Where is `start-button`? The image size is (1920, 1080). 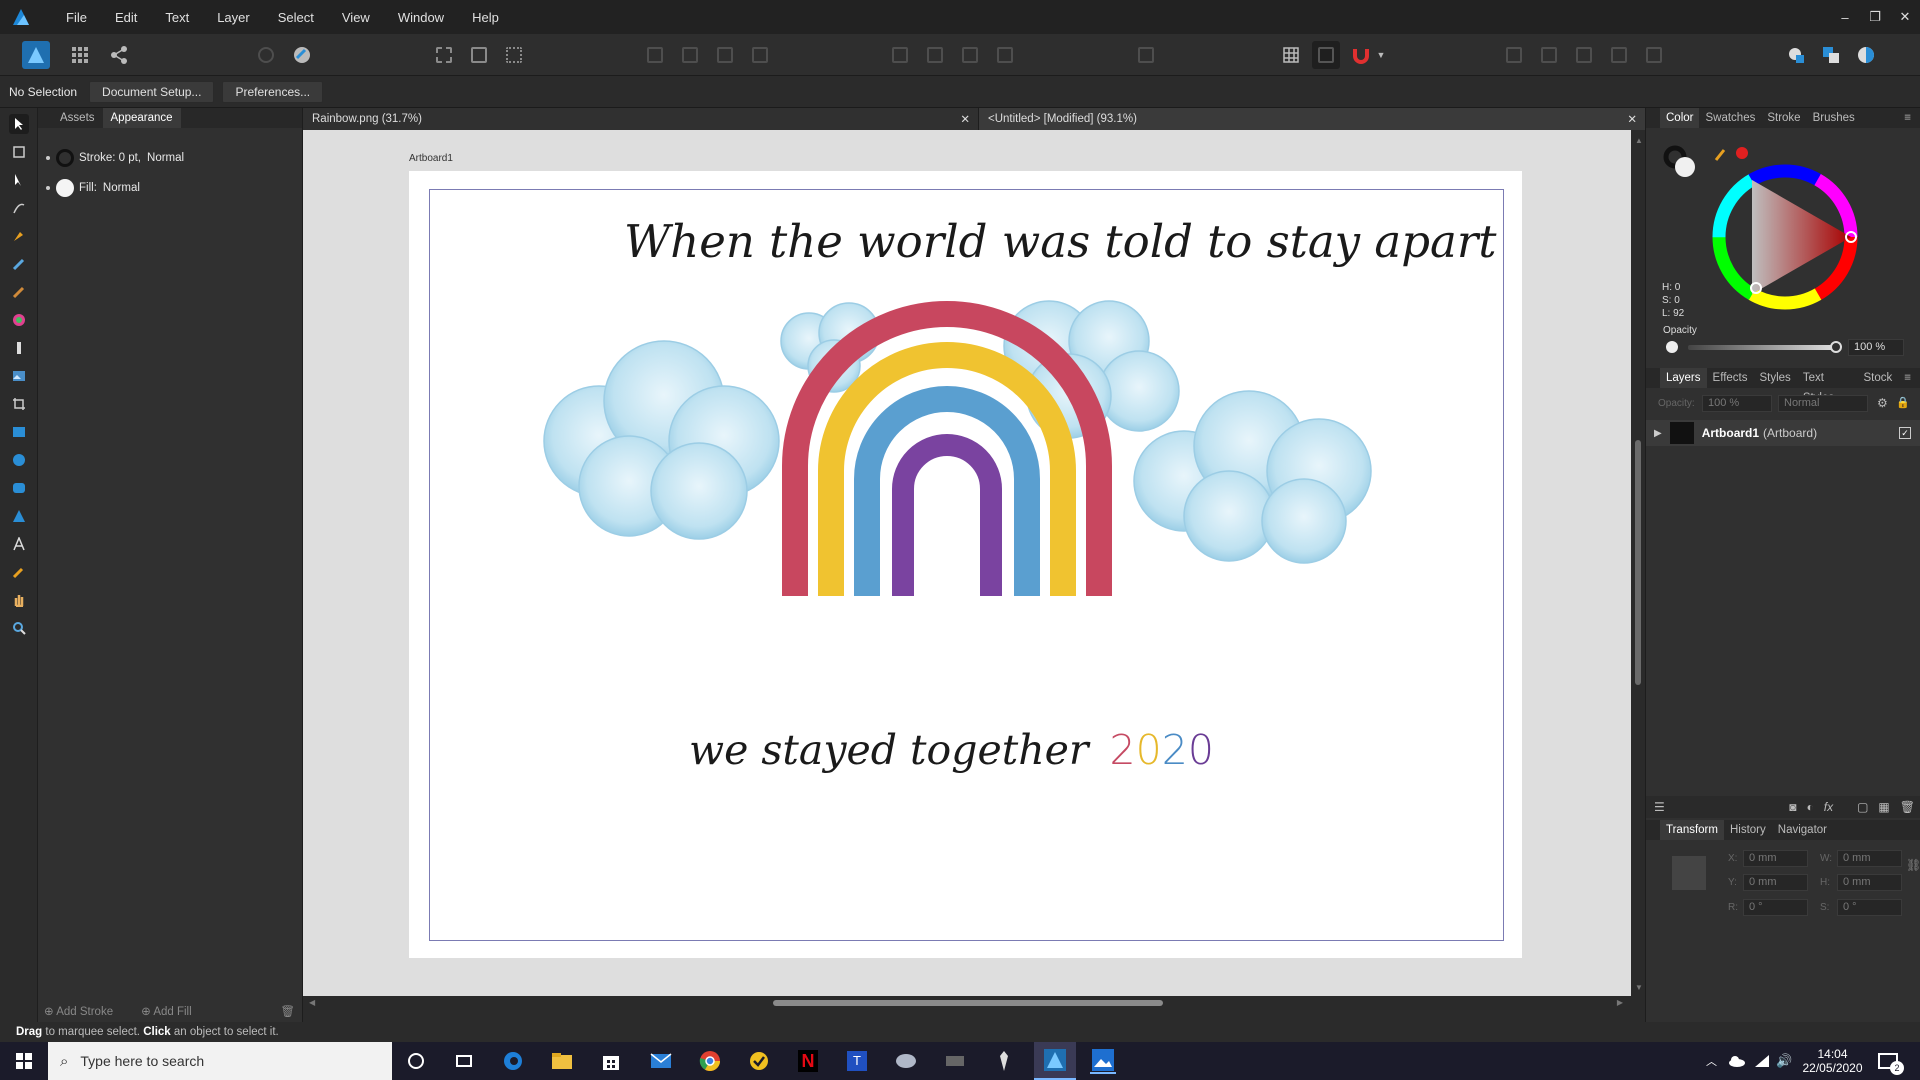 start-button is located at coordinates (24, 1061).